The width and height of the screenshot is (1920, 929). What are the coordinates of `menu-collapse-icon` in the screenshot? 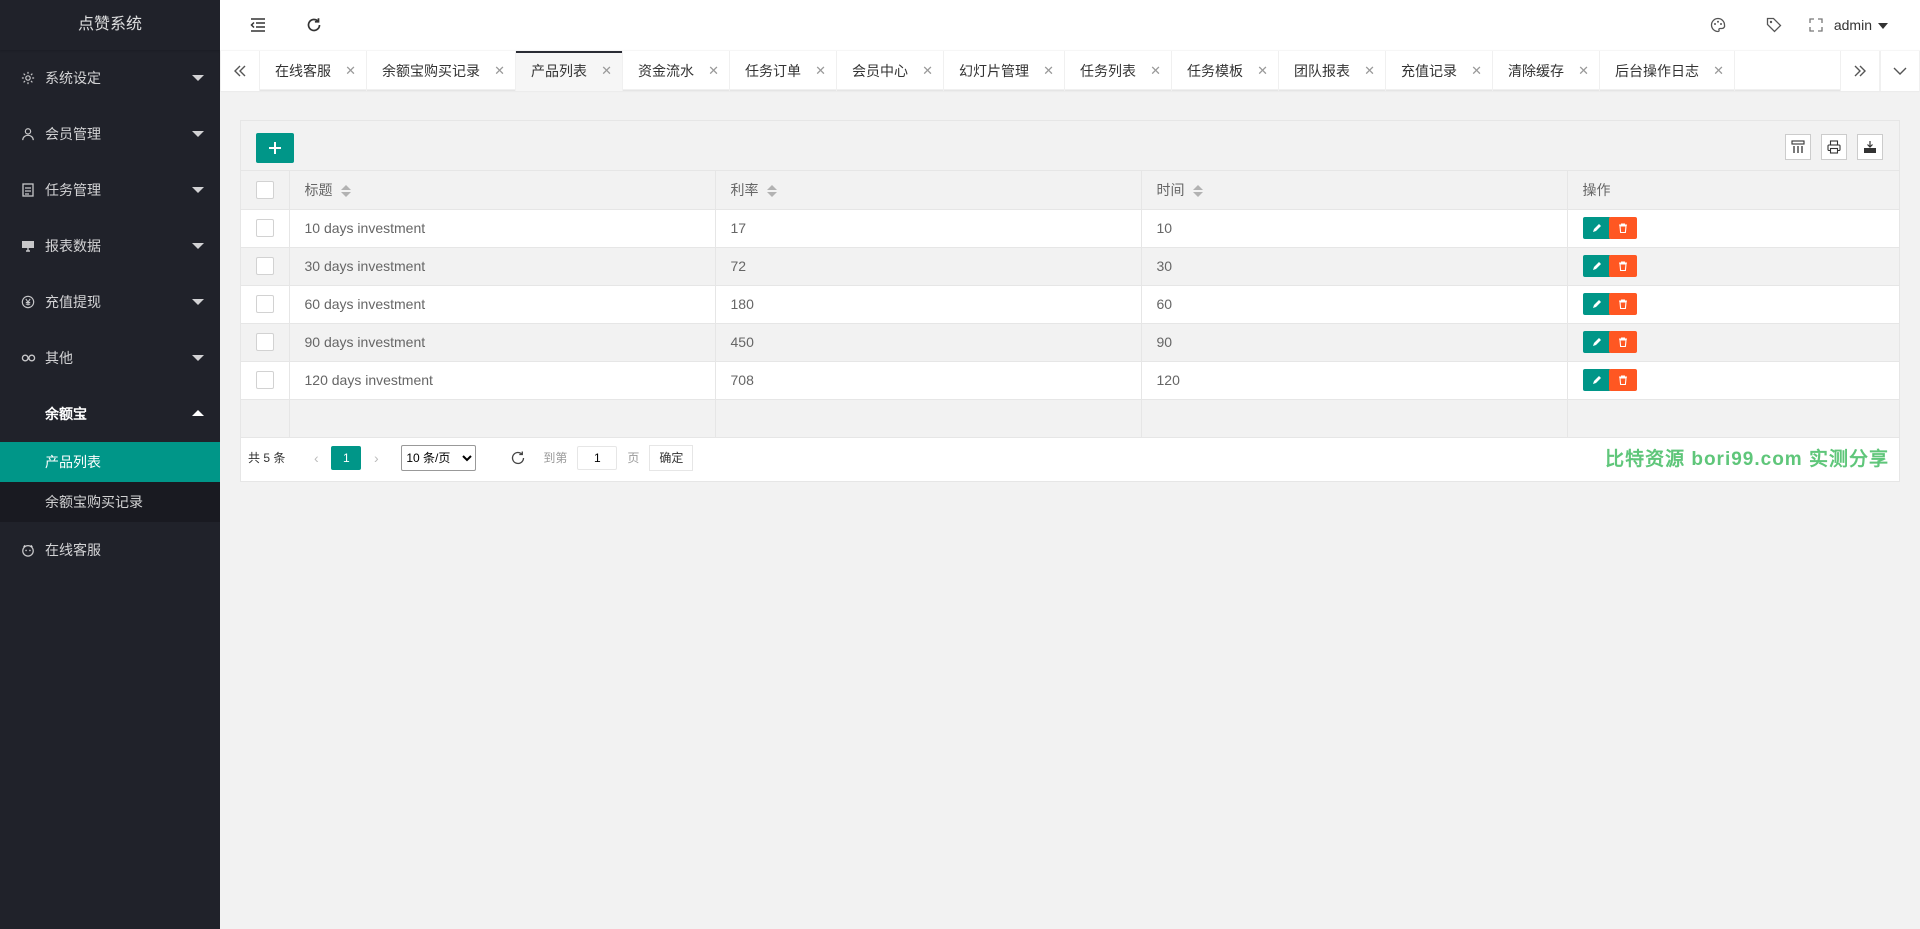 It's located at (258, 25).